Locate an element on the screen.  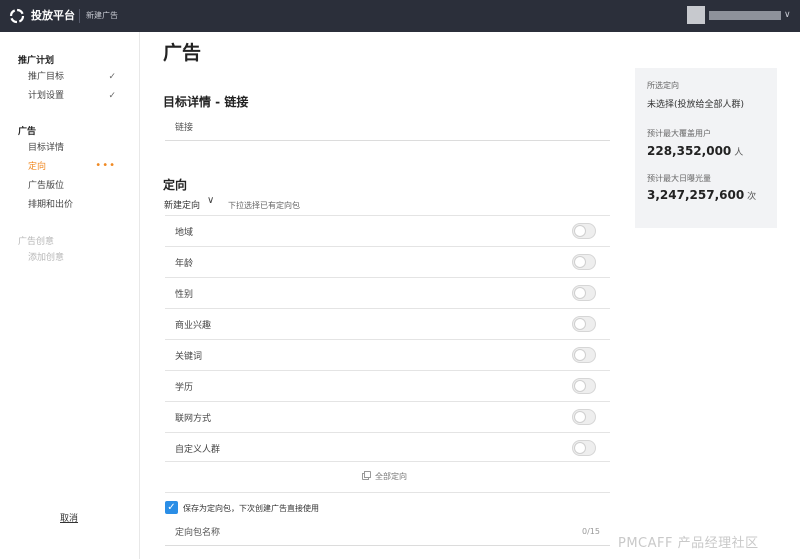
targeting-row-label: 商业兴趣 is located at coordinates (193, 326).